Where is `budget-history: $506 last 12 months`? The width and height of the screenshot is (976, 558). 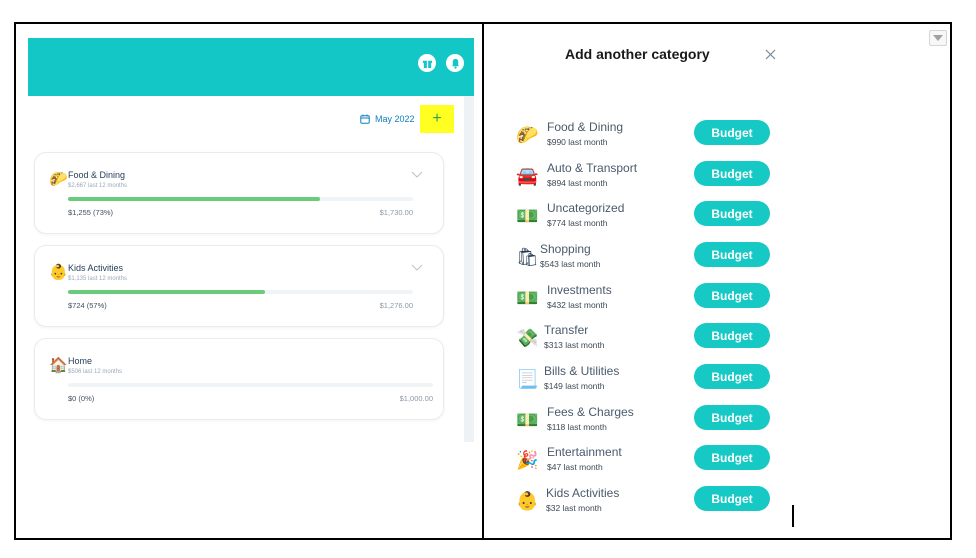
budget-history: $506 last 12 months is located at coordinates (95, 372).